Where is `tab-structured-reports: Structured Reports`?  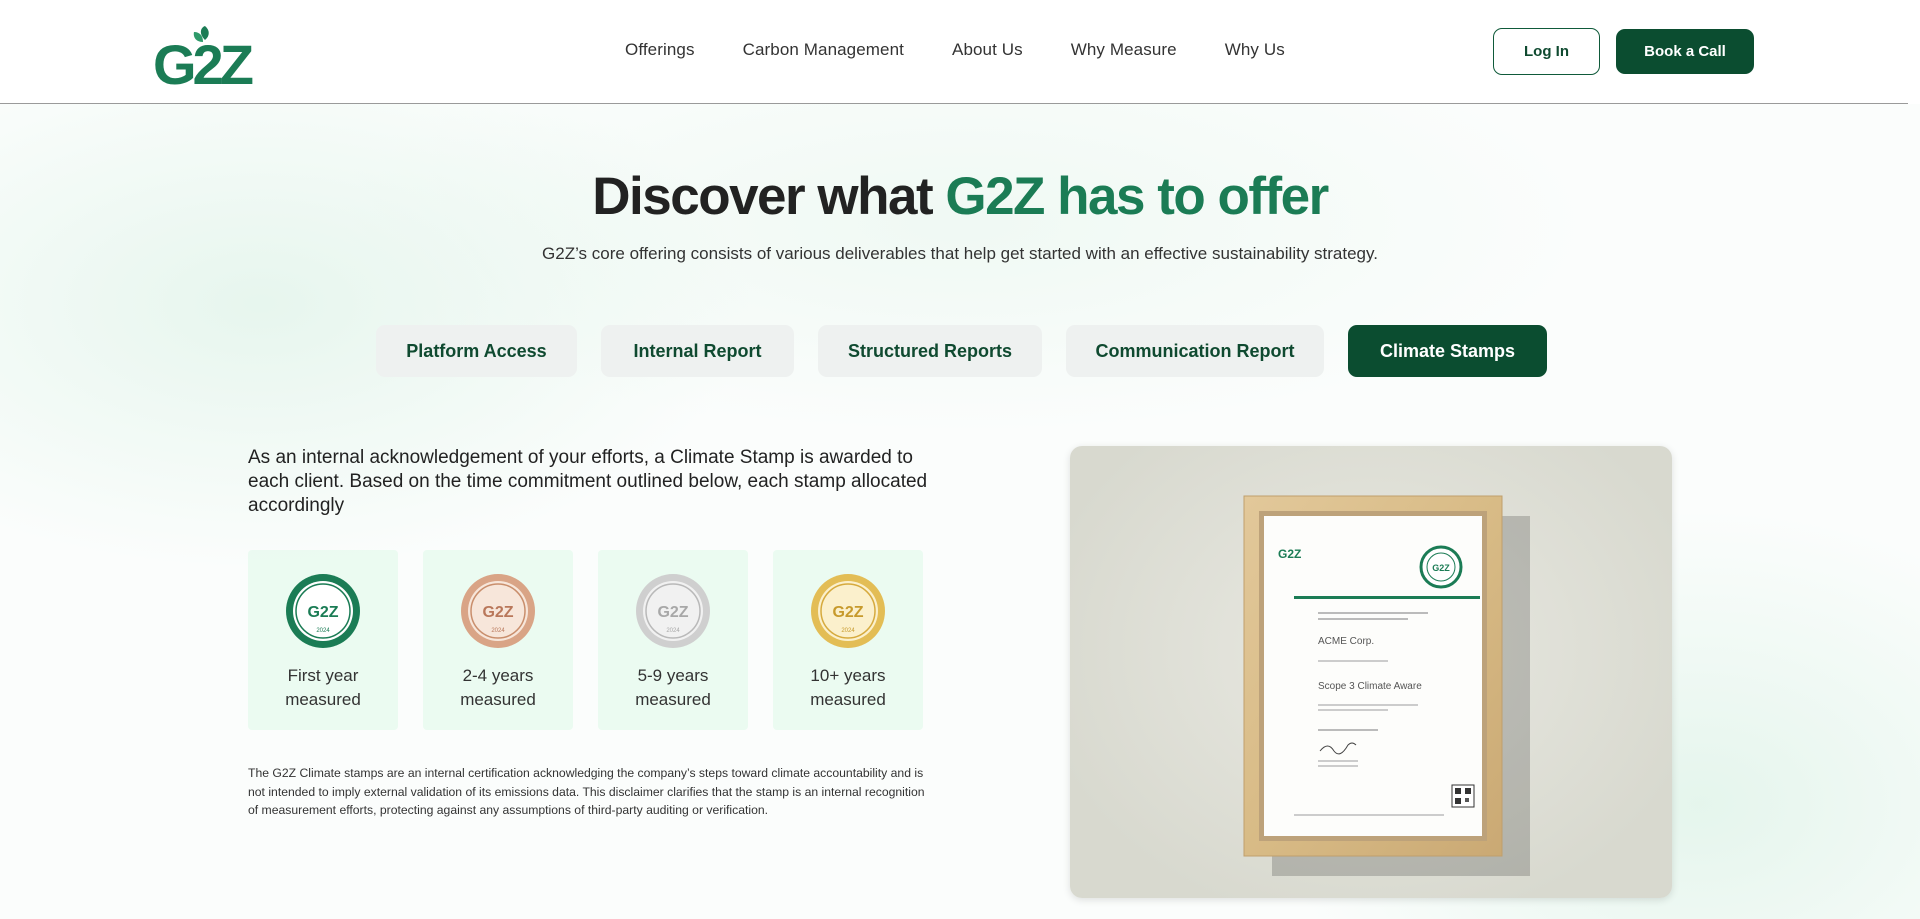 tab-structured-reports: Structured Reports is located at coordinates (930, 351).